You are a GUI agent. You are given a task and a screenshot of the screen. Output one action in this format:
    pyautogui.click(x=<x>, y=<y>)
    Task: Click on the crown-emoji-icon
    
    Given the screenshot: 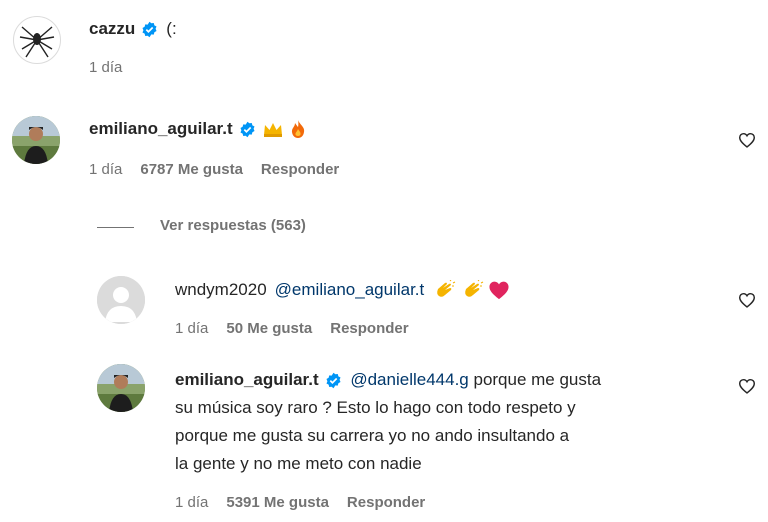 What is the action you would take?
    pyautogui.click(x=272, y=130)
    